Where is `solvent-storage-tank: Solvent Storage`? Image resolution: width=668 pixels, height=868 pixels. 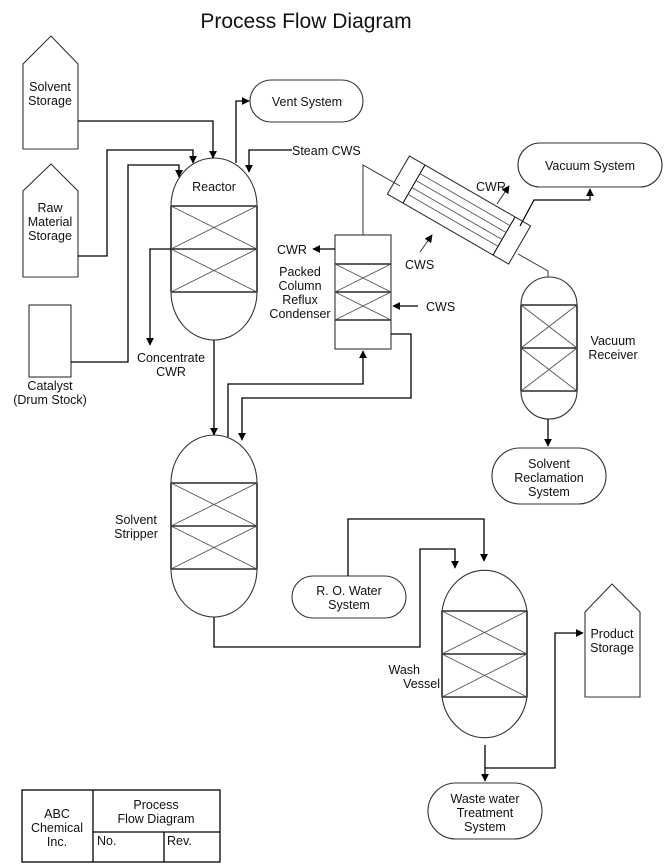
solvent-storage-tank: Solvent Storage is located at coordinates (50, 92).